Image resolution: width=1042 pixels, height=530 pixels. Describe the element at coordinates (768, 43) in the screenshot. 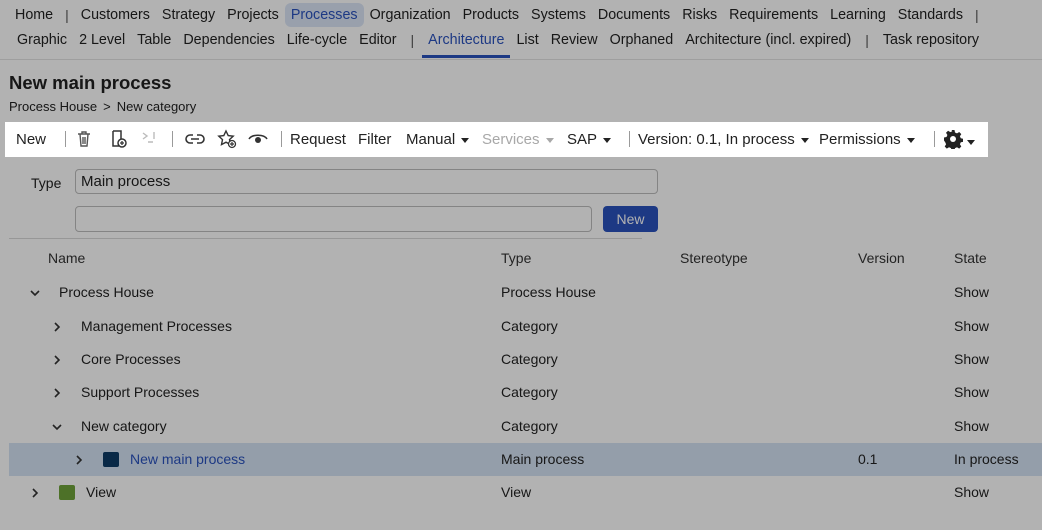

I see `subnav-item-architecture-incl-expired-: Architecture (incl. expired)` at that location.